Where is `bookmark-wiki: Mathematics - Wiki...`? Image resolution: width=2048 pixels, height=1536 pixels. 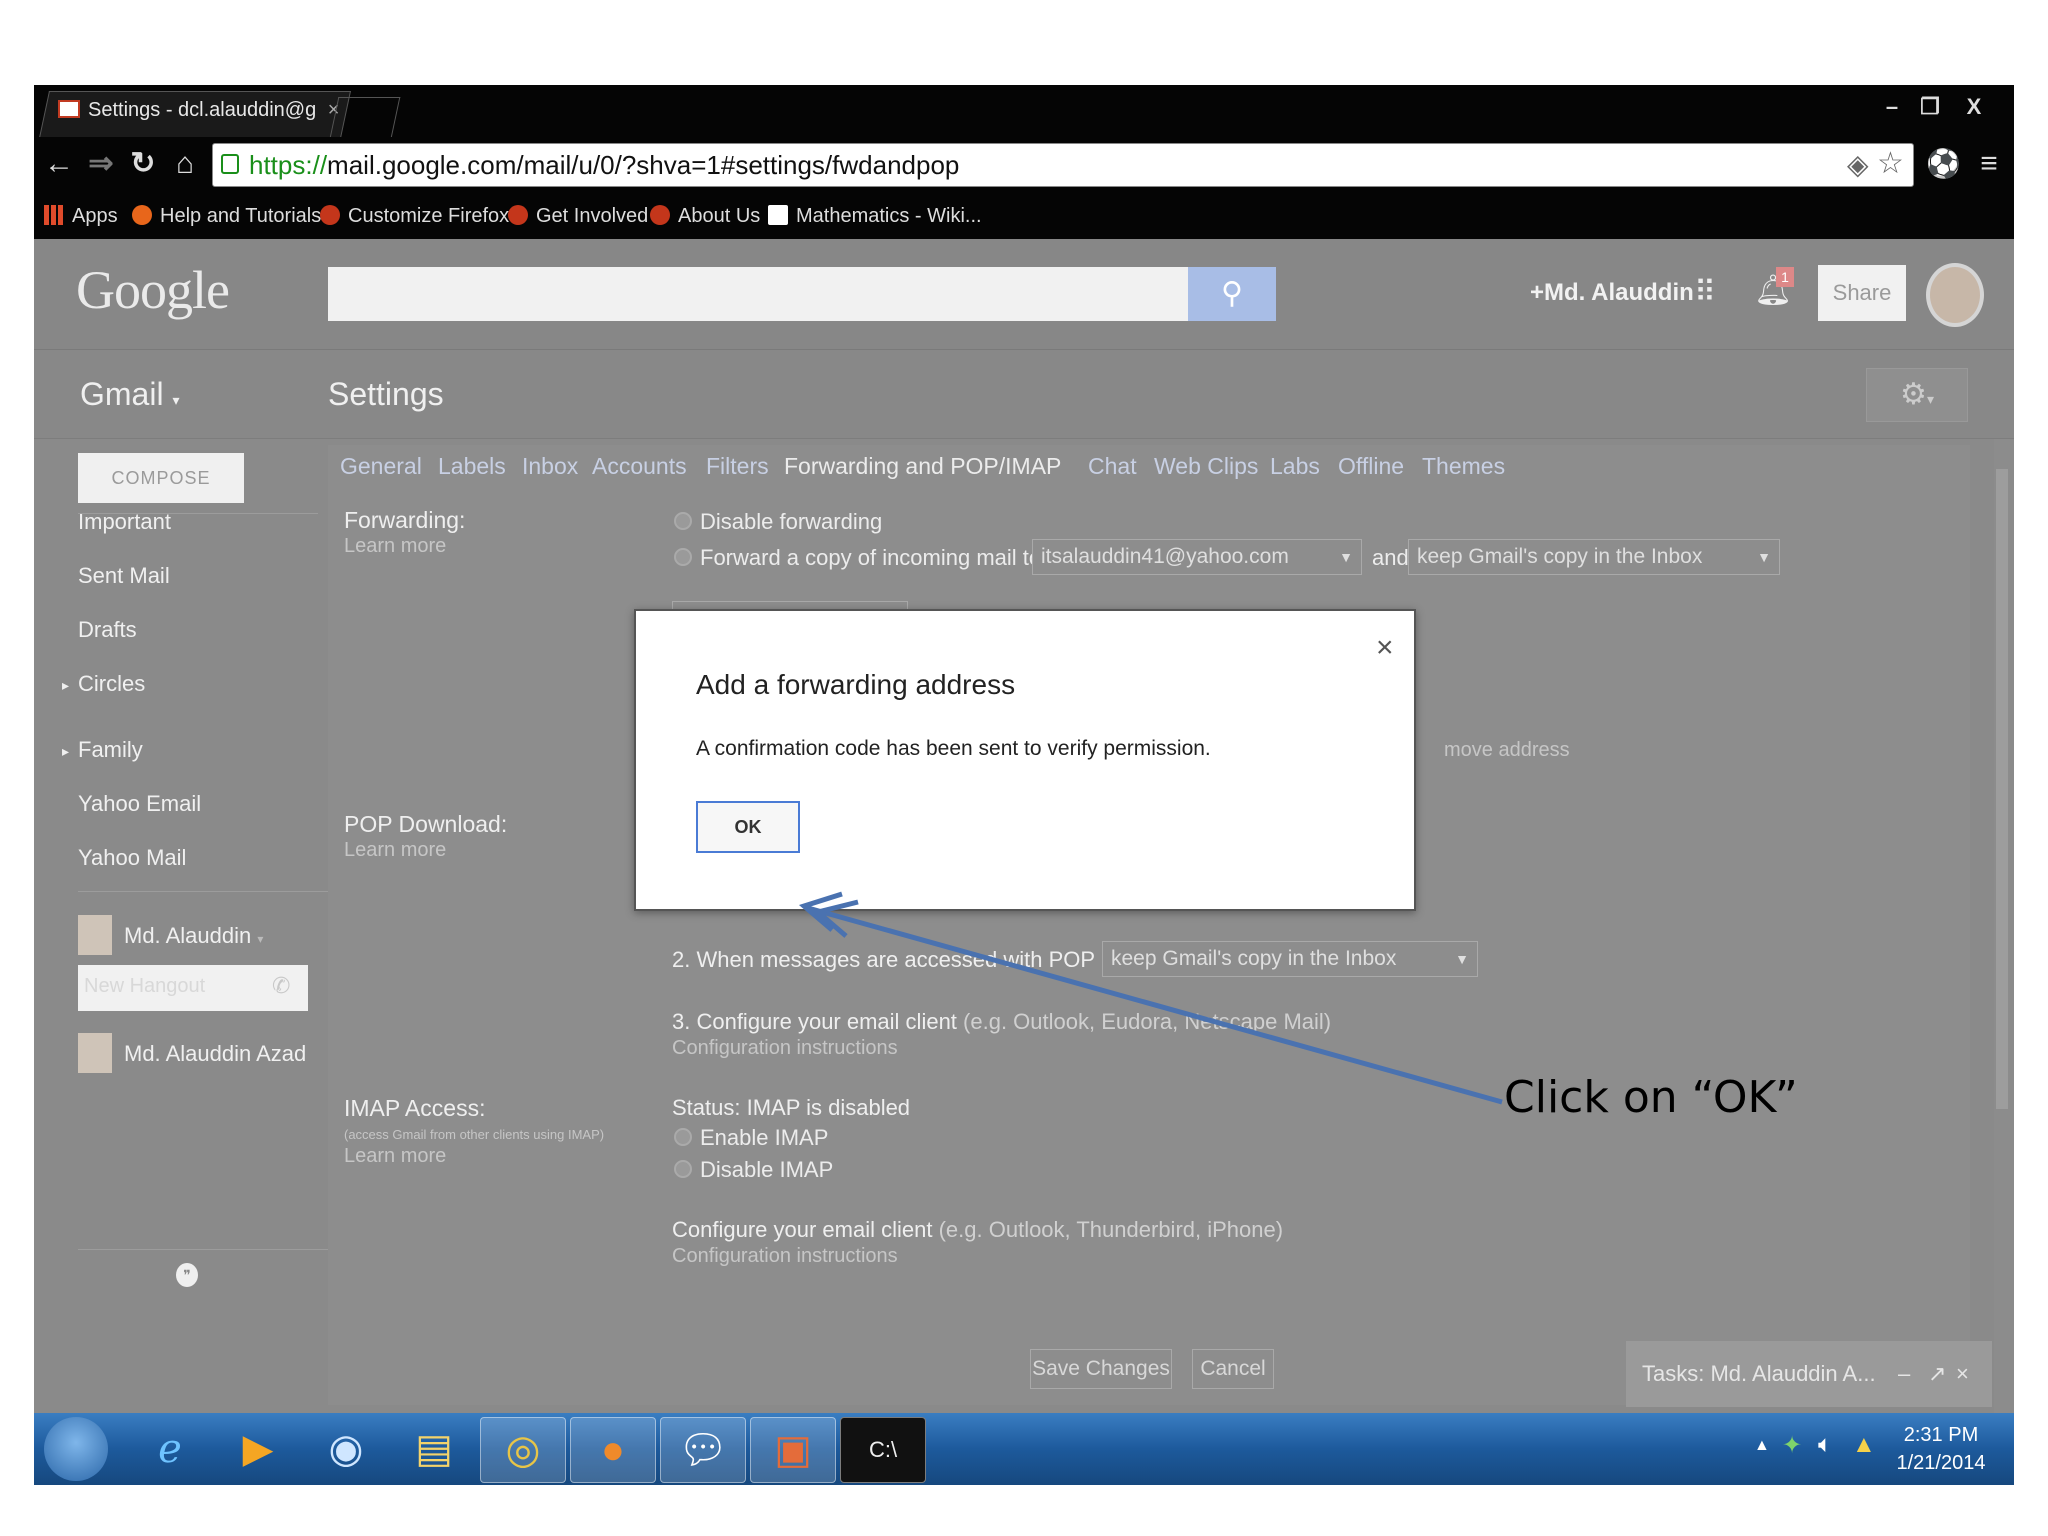
bookmark-wiki: Mathematics - Wiki... is located at coordinates (875, 216).